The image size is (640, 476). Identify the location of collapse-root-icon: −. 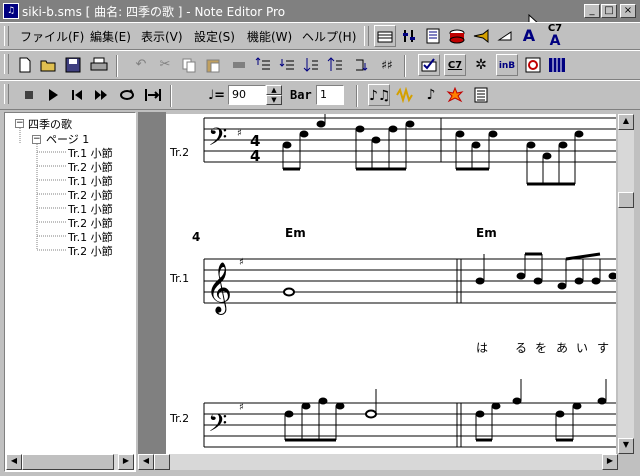
(19, 123).